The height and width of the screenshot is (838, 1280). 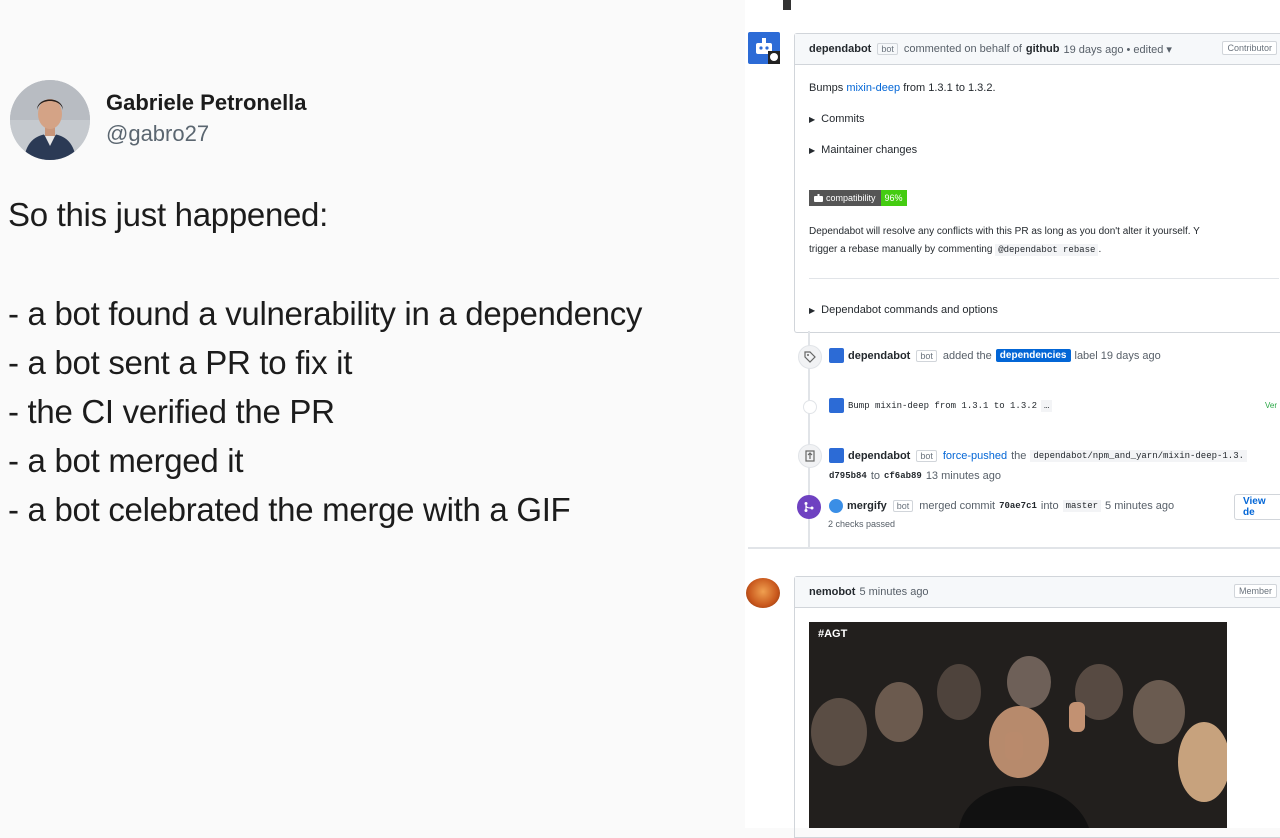 I want to click on commands-toggle: ▶ Dependabot commands and options, so click(x=903, y=310).